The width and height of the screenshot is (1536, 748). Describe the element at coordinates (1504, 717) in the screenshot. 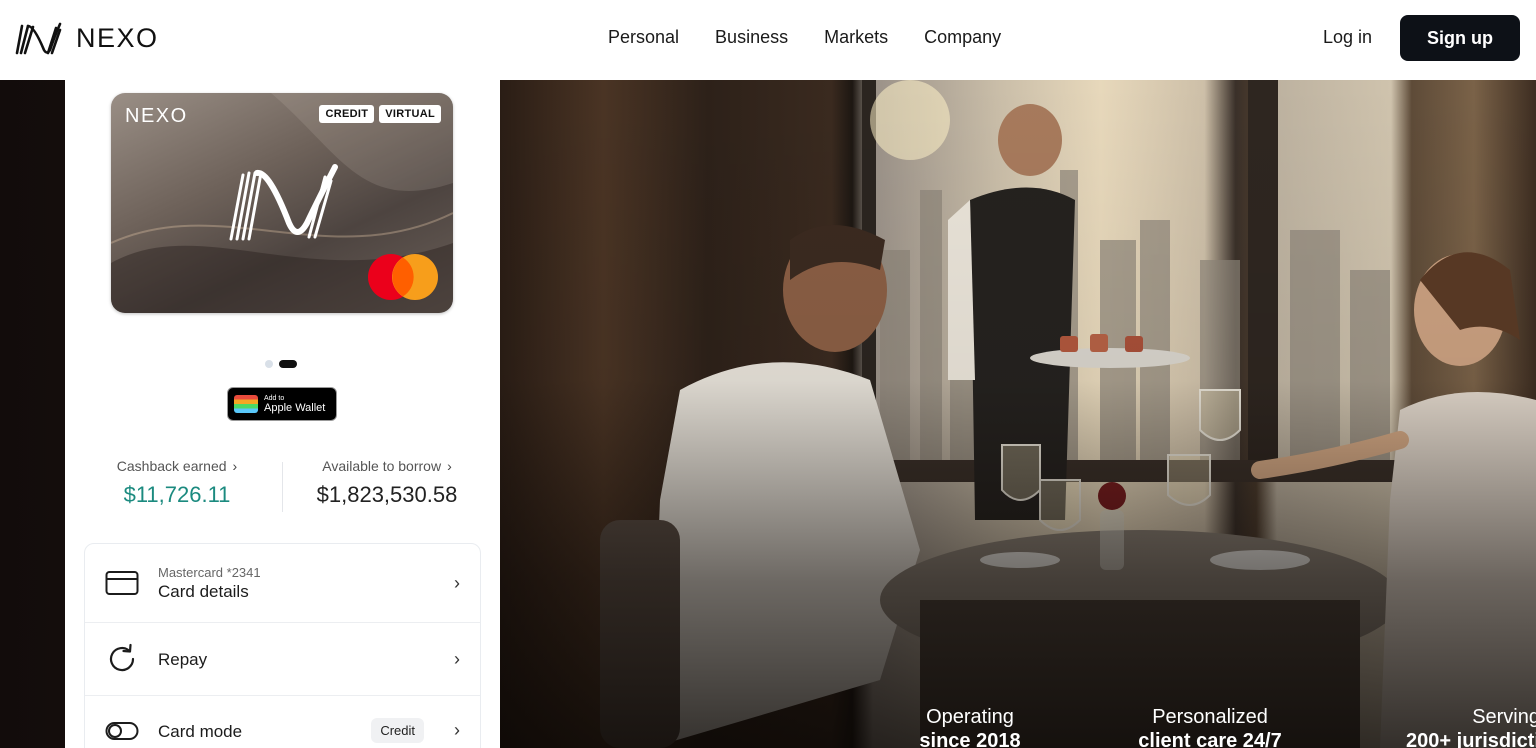

I see `feature-jurisdictions-top: Serving` at that location.